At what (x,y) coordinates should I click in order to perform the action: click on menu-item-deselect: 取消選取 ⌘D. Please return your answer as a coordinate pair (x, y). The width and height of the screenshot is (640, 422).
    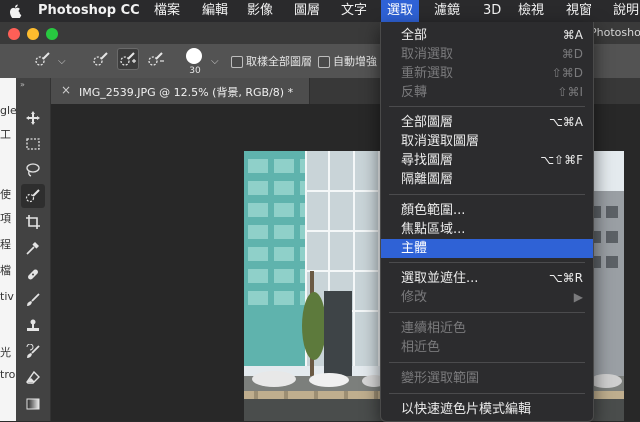
    Looking at the image, I should click on (487, 54).